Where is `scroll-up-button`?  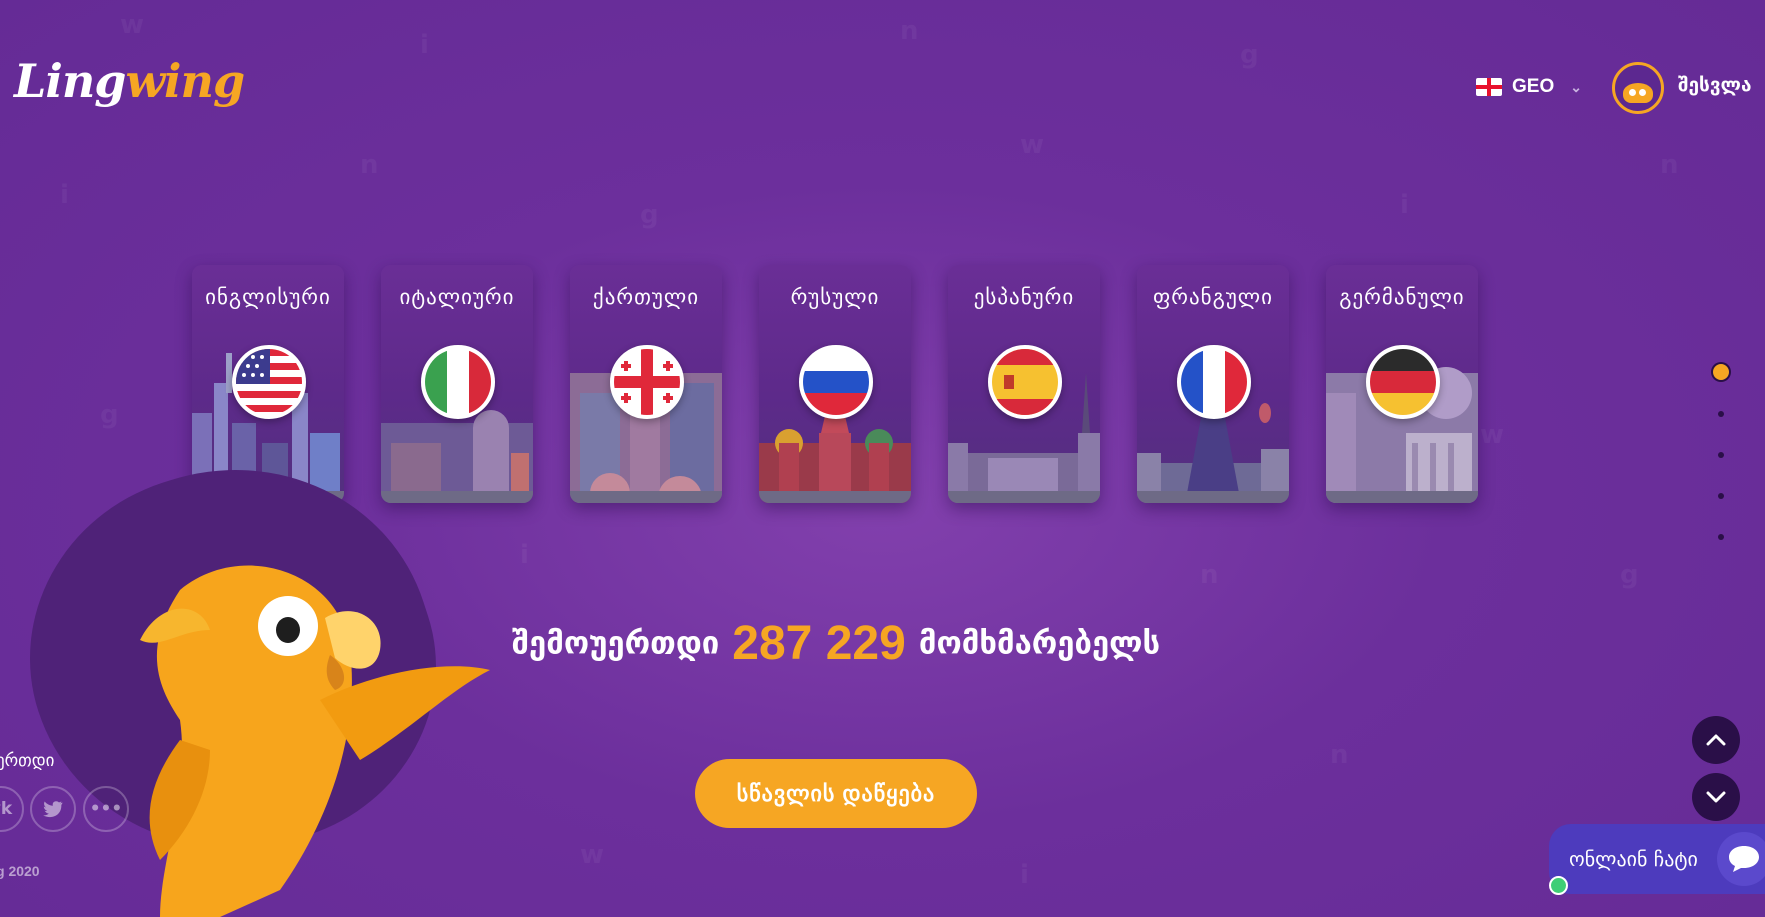 scroll-up-button is located at coordinates (1716, 740).